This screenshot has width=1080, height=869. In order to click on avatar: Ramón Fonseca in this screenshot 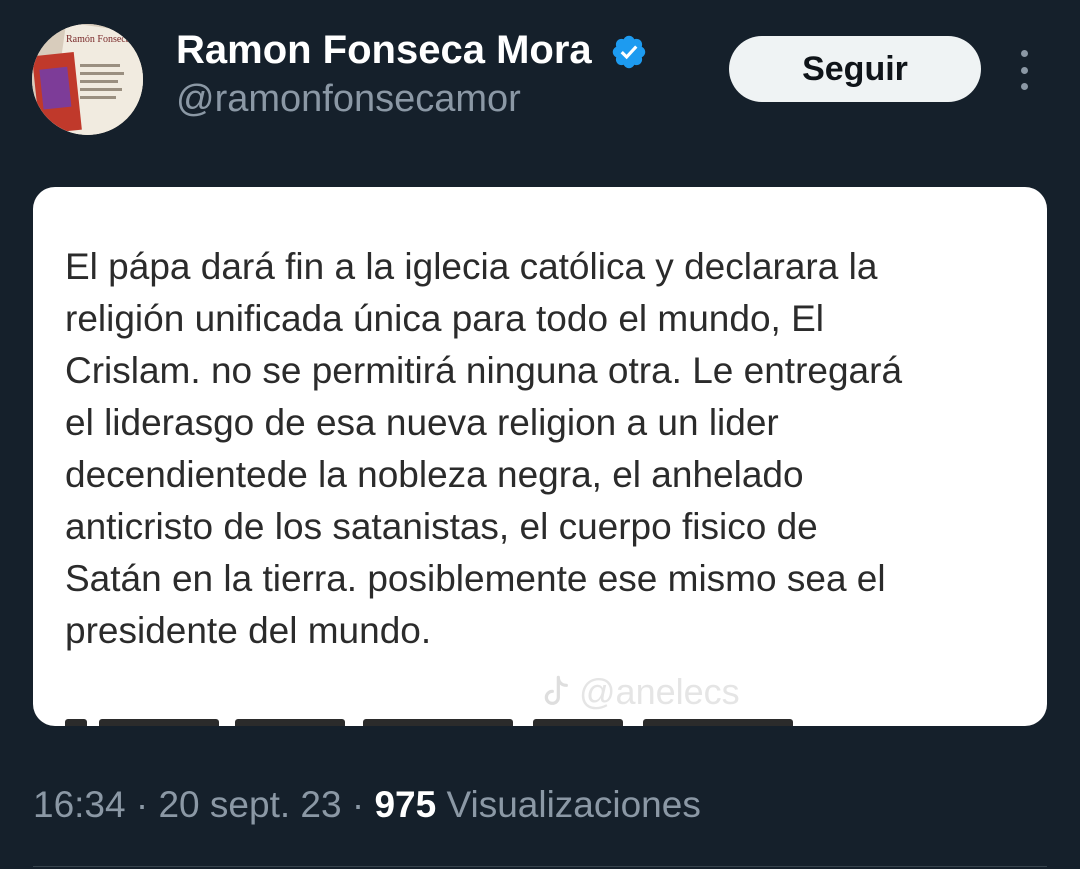, I will do `click(87, 79)`.